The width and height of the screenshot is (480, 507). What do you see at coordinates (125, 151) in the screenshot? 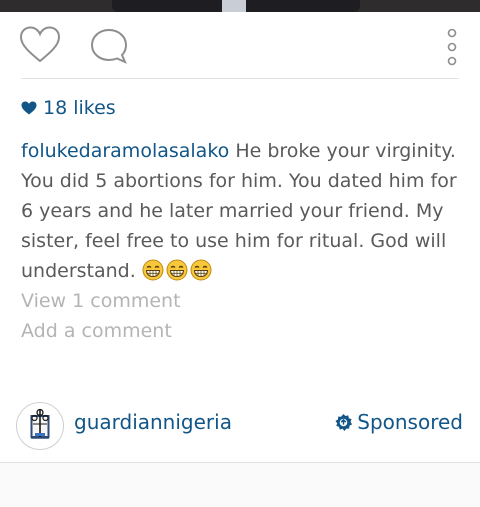
I see `caption-username: folukedaramolasalako` at bounding box center [125, 151].